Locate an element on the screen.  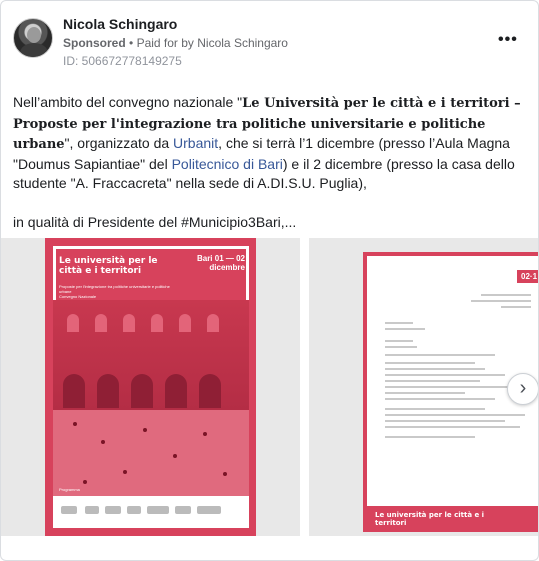
paid-for-label: Paid for by Nicola Schingaro is located at coordinates (212, 43).